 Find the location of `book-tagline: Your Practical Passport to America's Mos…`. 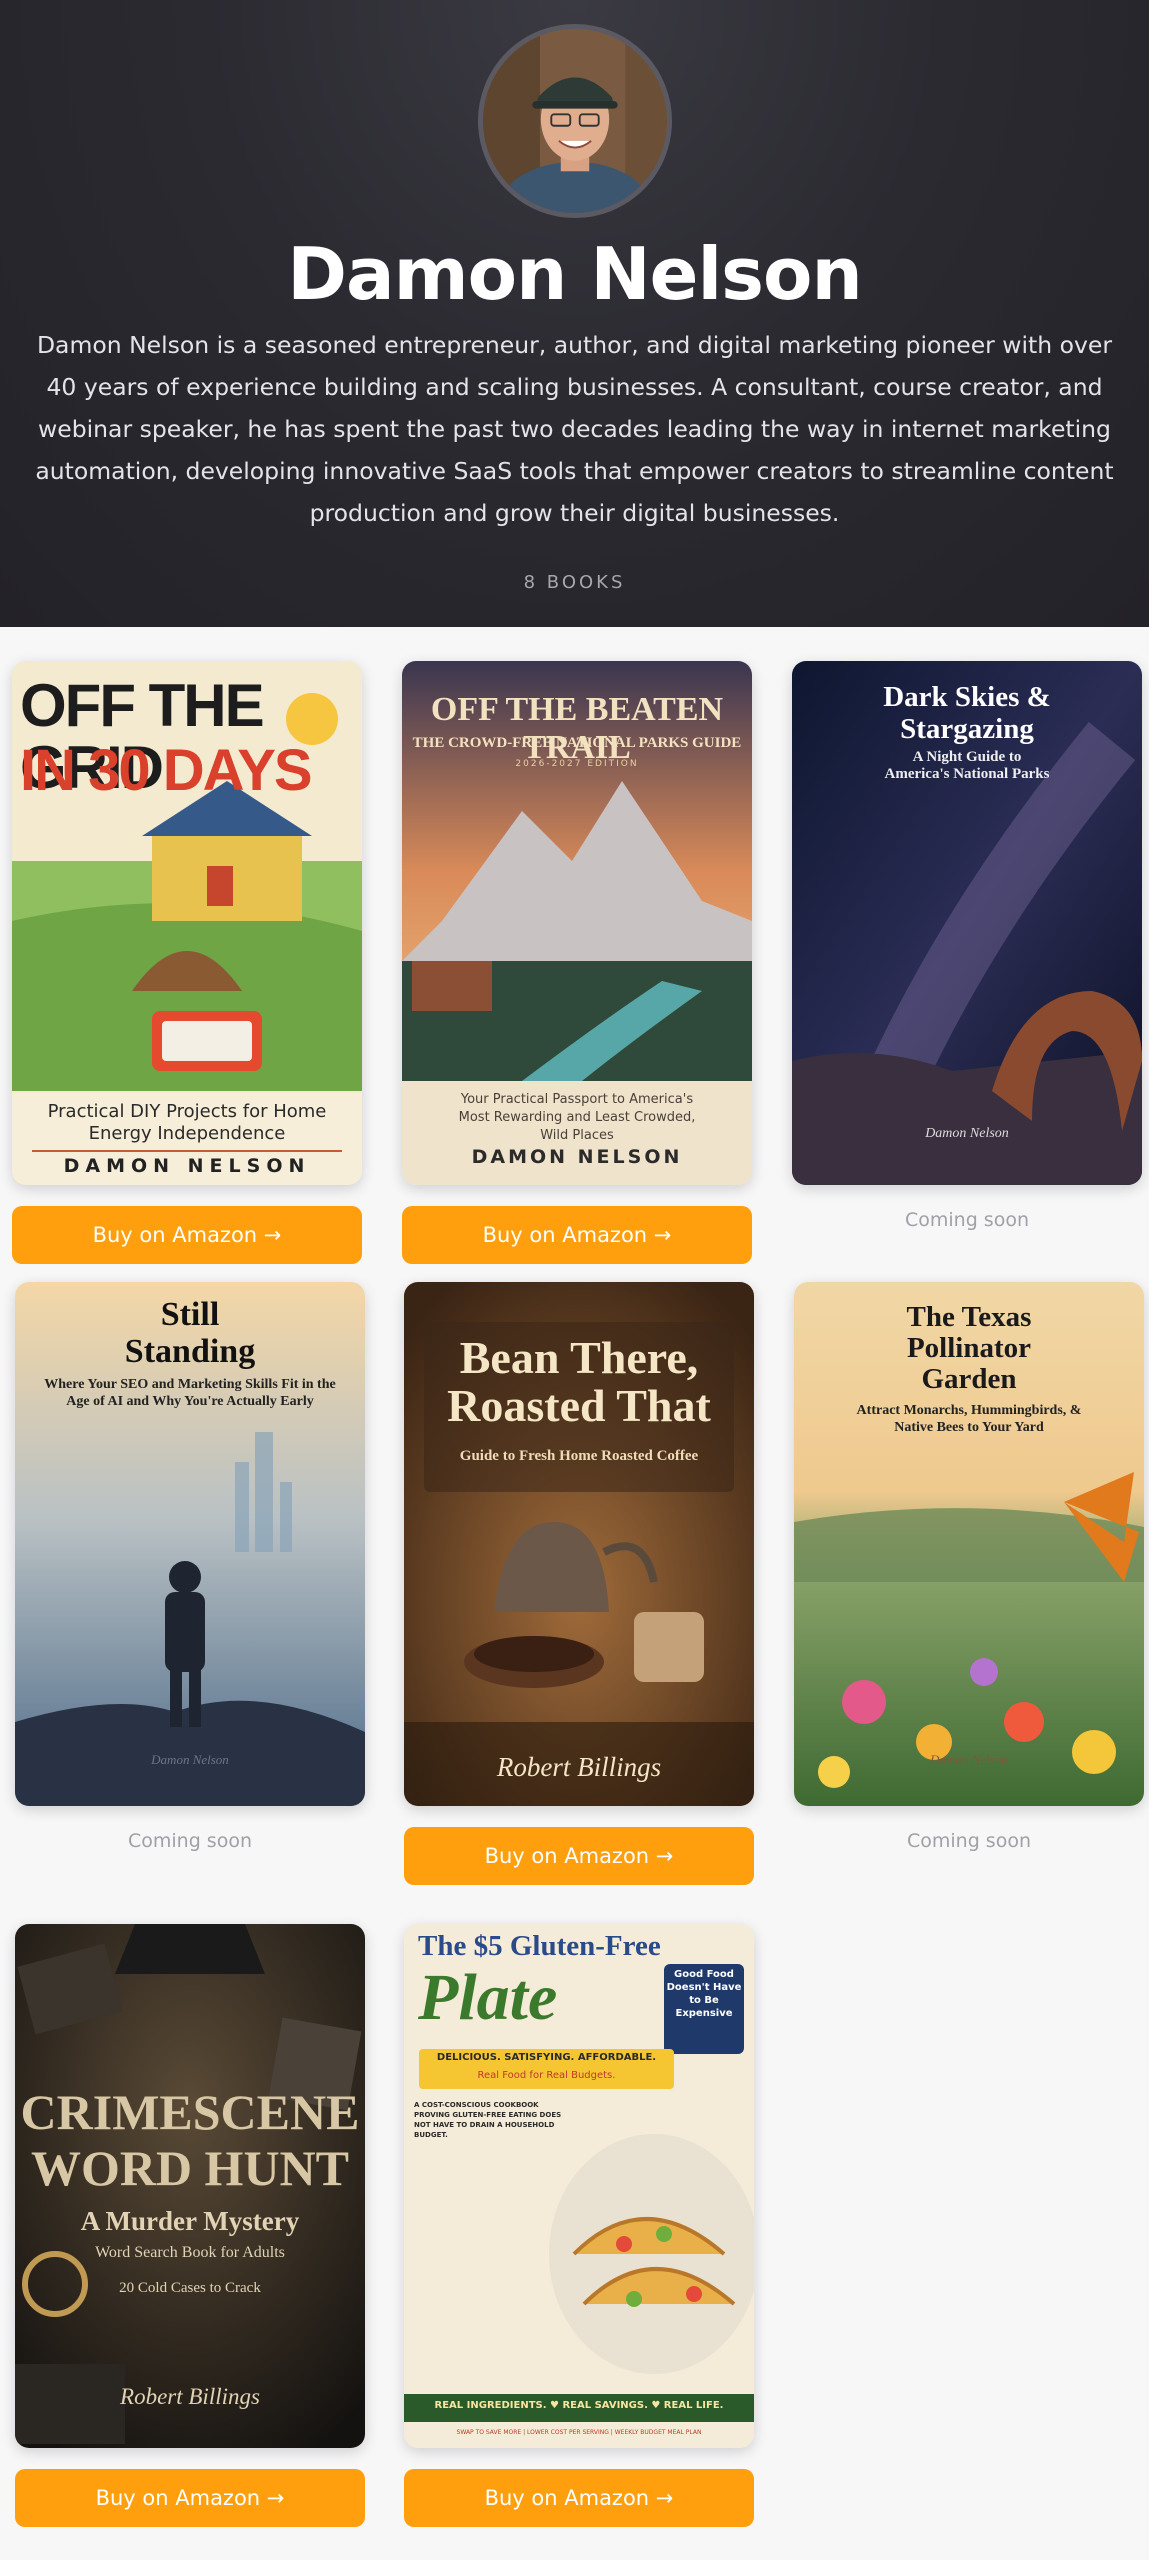

book-tagline: Your Practical Passport to America's Mos… is located at coordinates (577, 1117).